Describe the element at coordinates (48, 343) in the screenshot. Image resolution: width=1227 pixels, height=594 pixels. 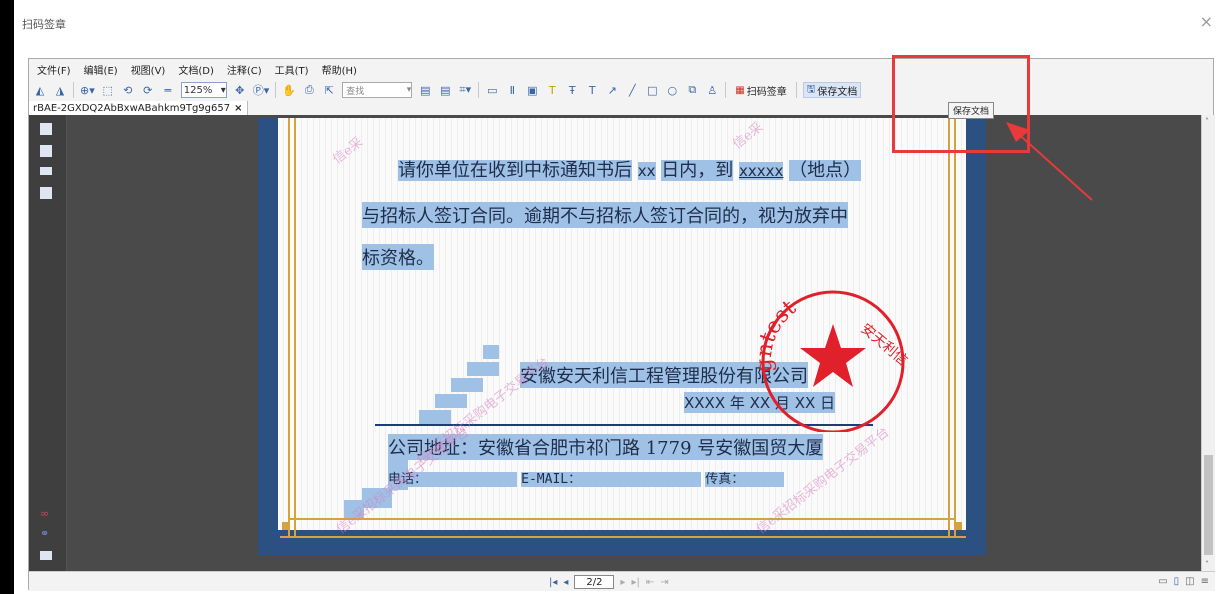
I see `side-panel-bar: ∞ ⚭` at that location.